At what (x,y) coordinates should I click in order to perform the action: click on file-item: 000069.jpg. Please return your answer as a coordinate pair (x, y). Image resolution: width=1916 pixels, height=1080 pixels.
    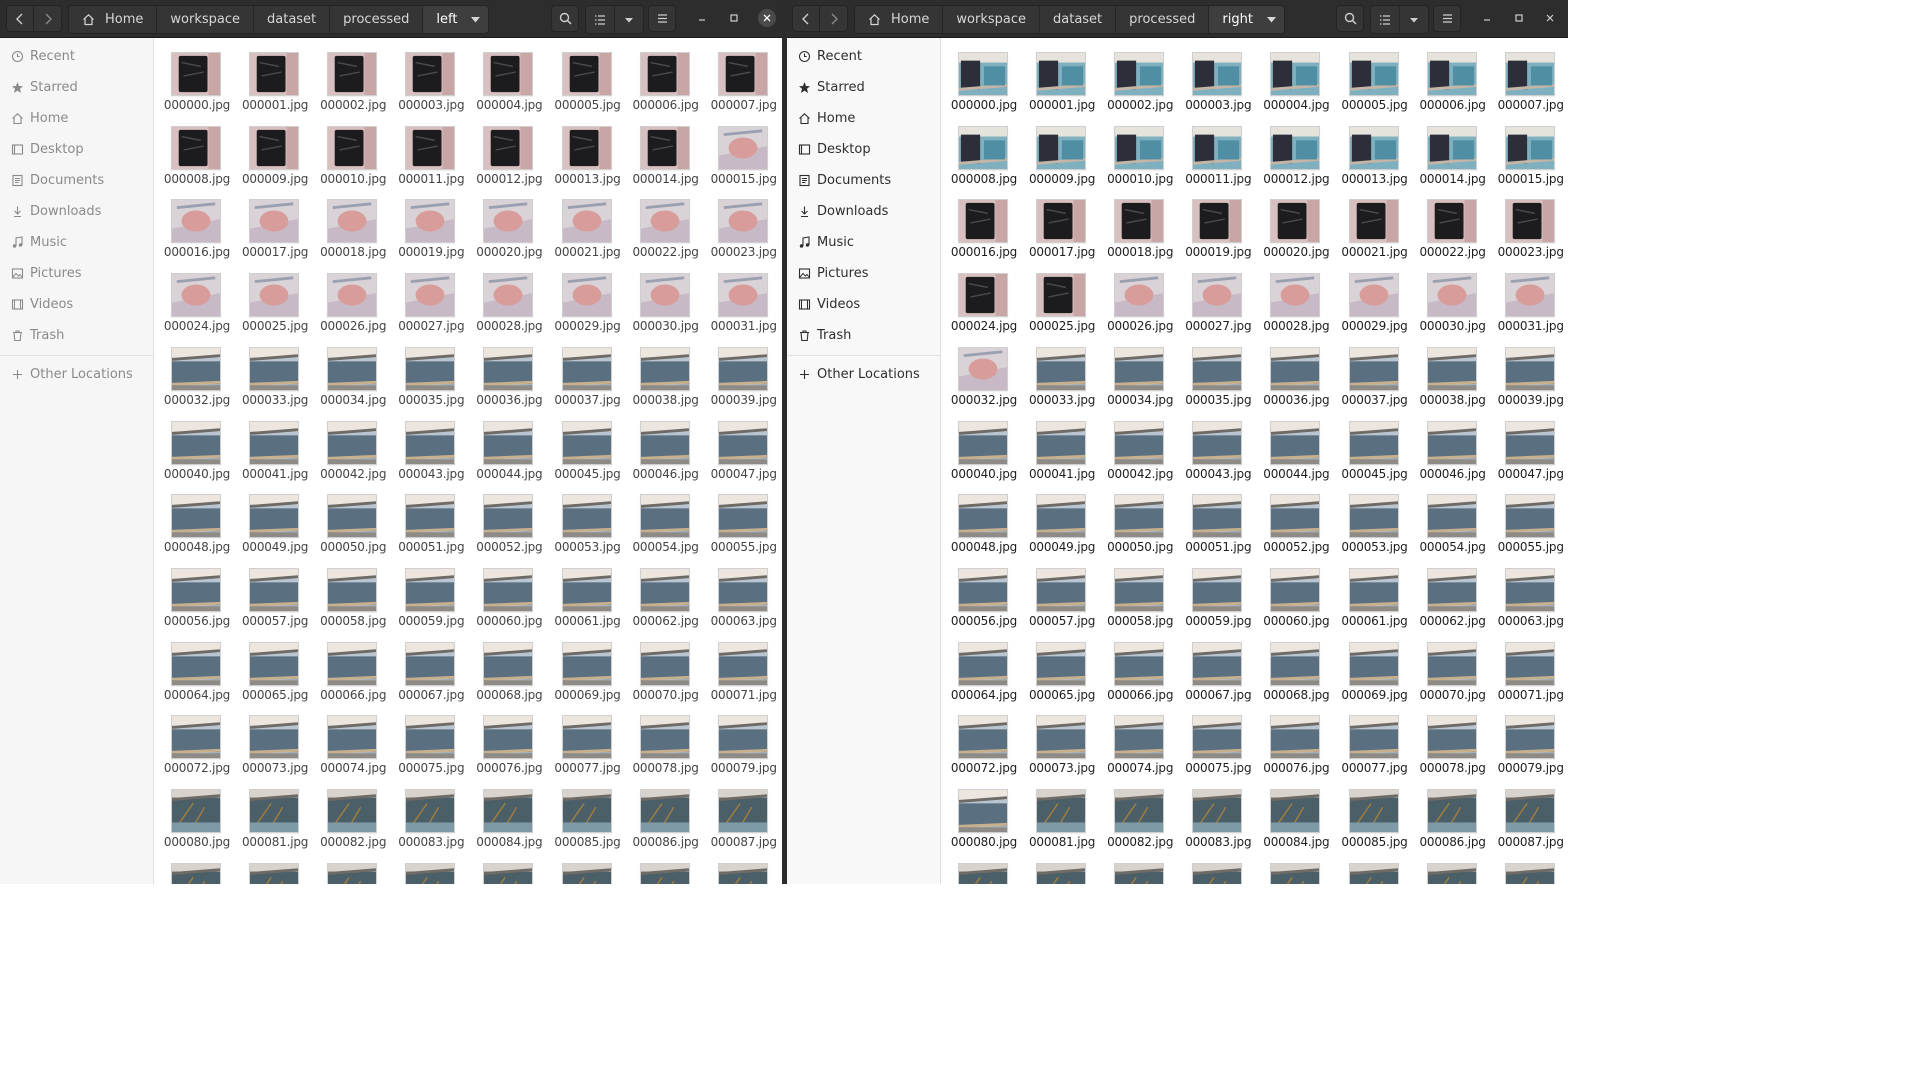
    Looking at the image, I should click on (588, 666).